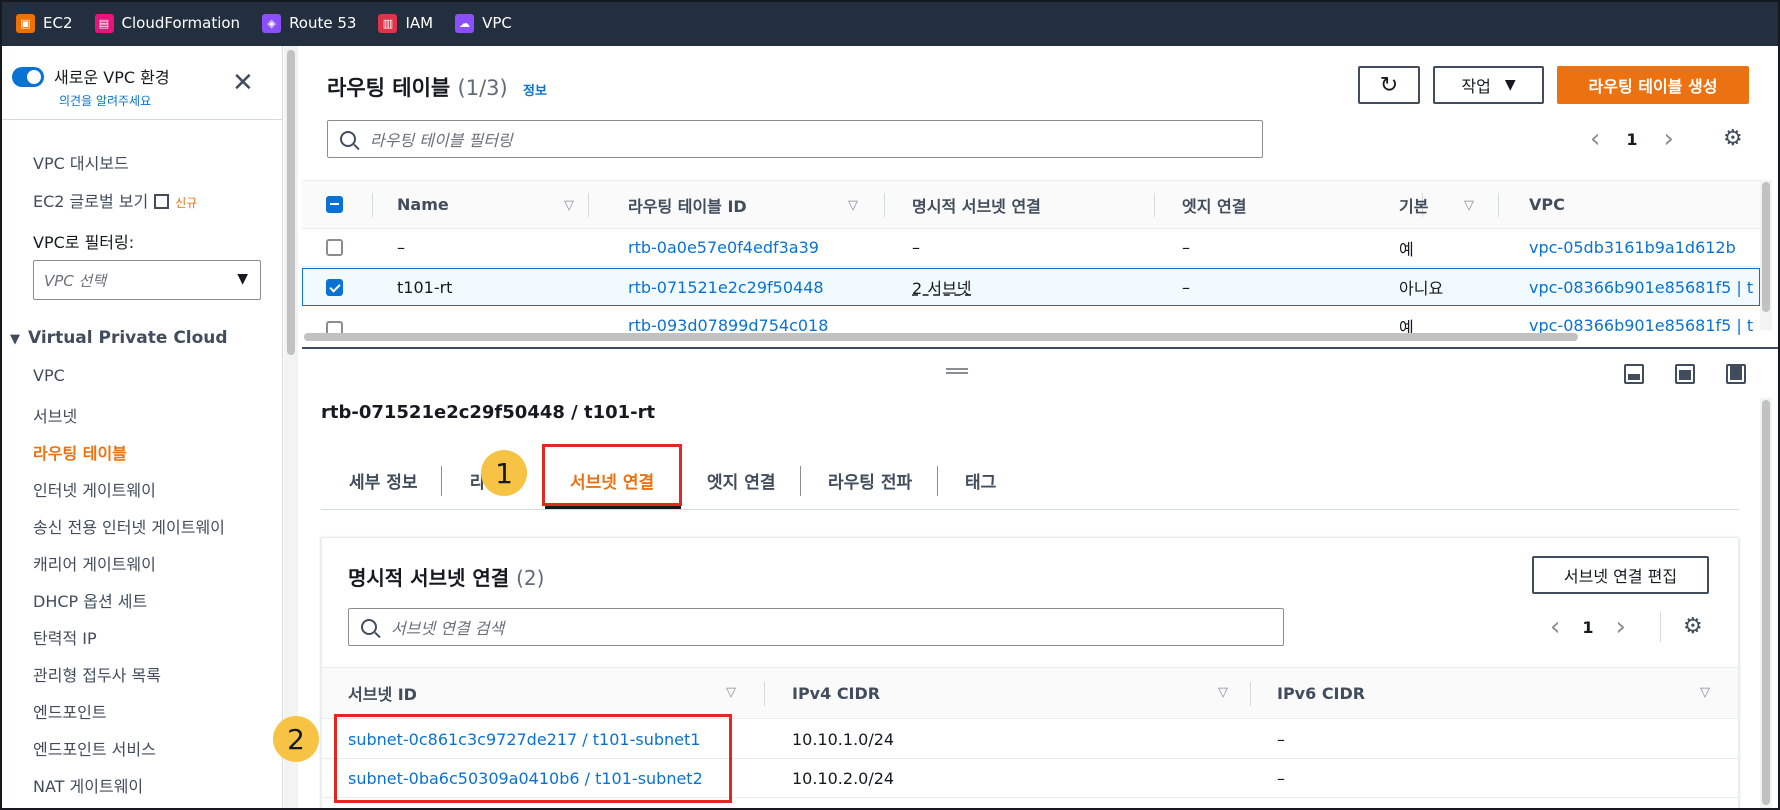 This screenshot has width=1780, height=810. I want to click on feedback-link: 의견을 알려주세요, so click(105, 100).